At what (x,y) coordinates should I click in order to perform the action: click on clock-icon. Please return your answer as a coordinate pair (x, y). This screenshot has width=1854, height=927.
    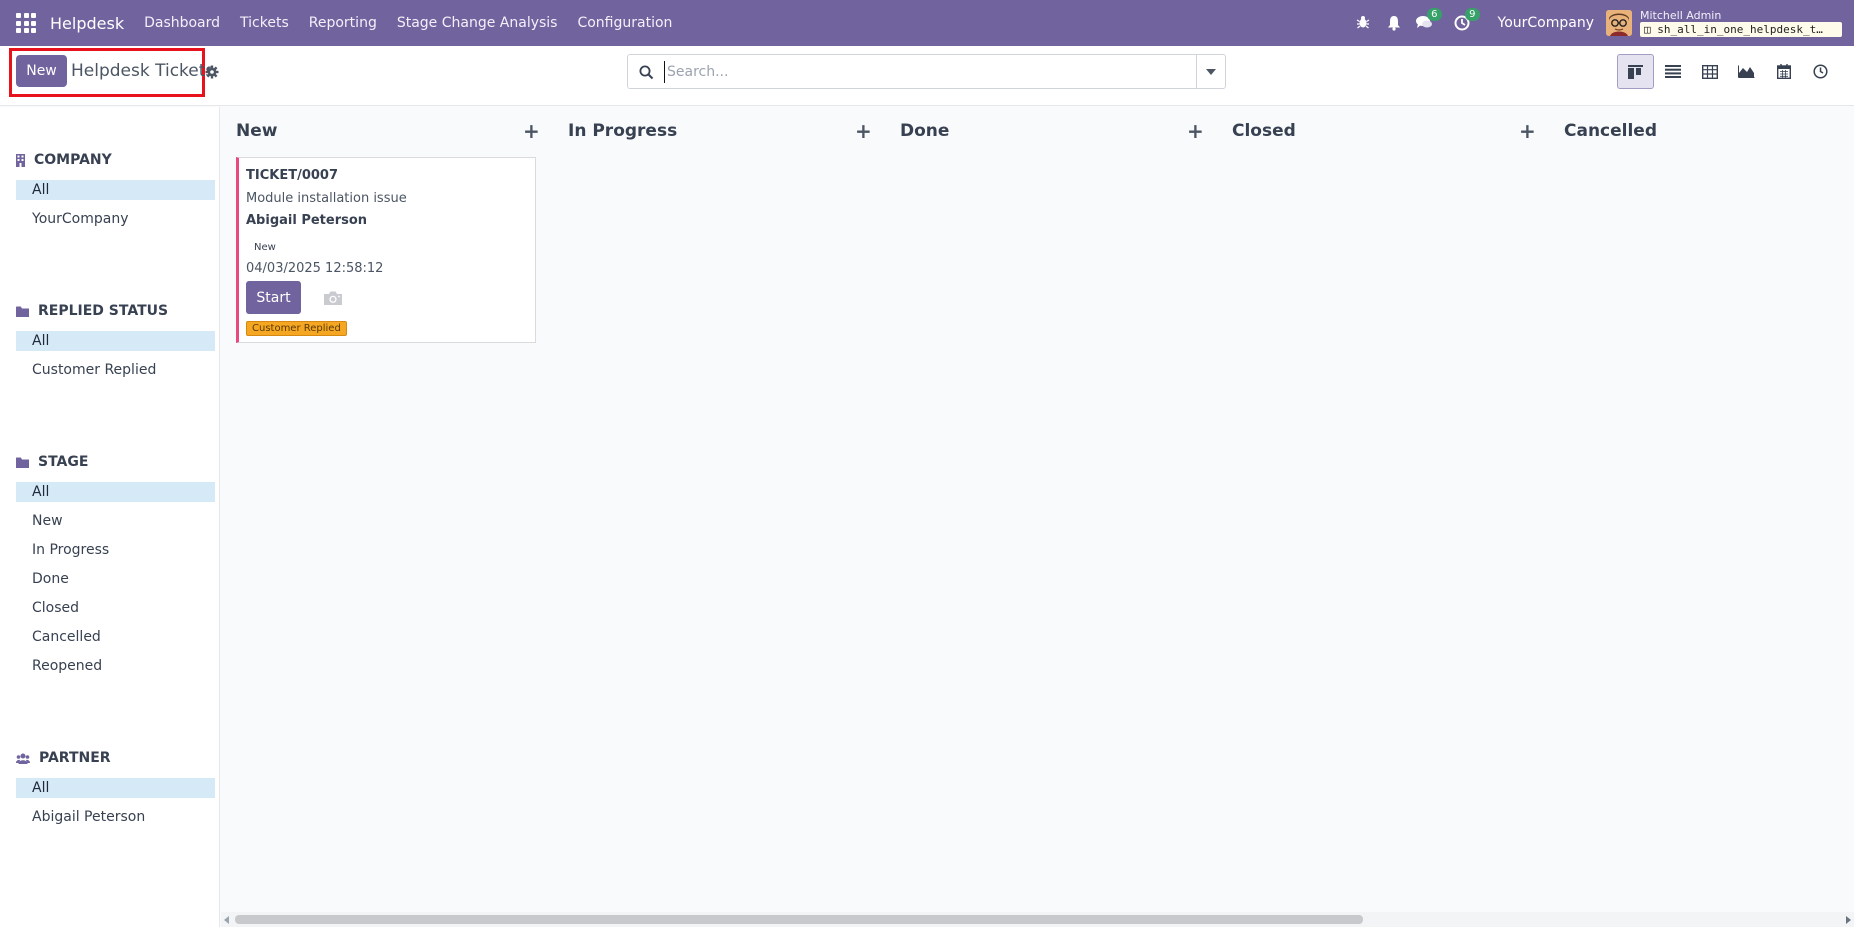
    Looking at the image, I should click on (1820, 71).